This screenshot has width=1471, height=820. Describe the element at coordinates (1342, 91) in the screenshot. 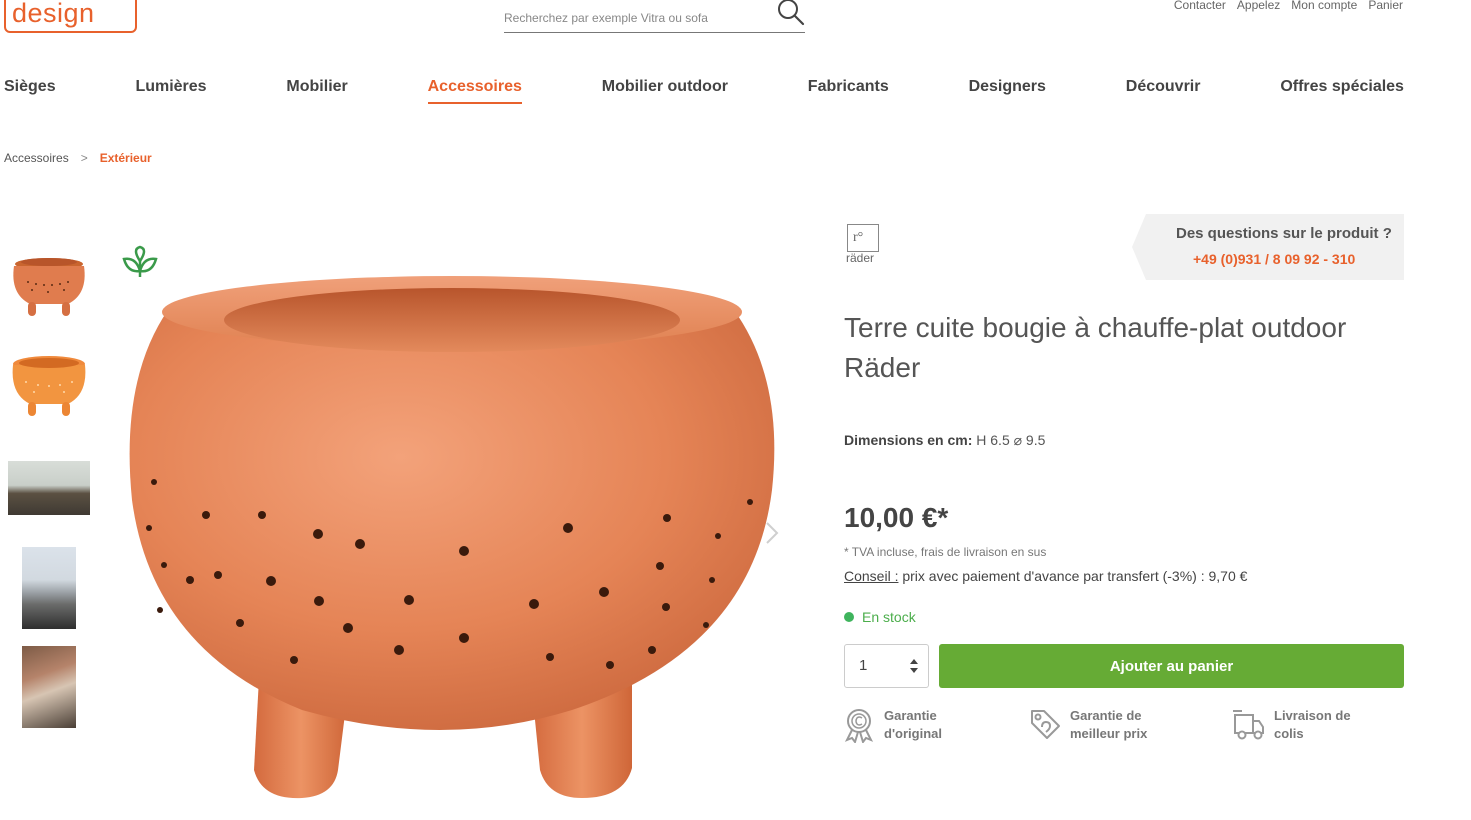

I see `nav-item-offres-speciales: Offres spéciales` at that location.